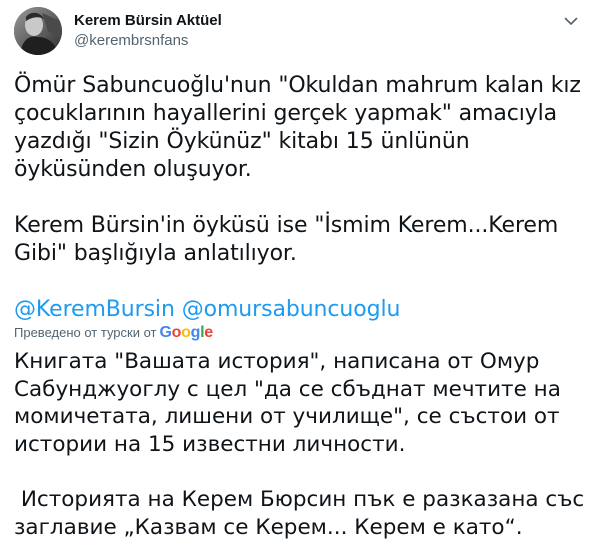  I want to click on tweet-header: Kerem Bürsin Aktüel @kerembrsnfans, so click(118, 31).